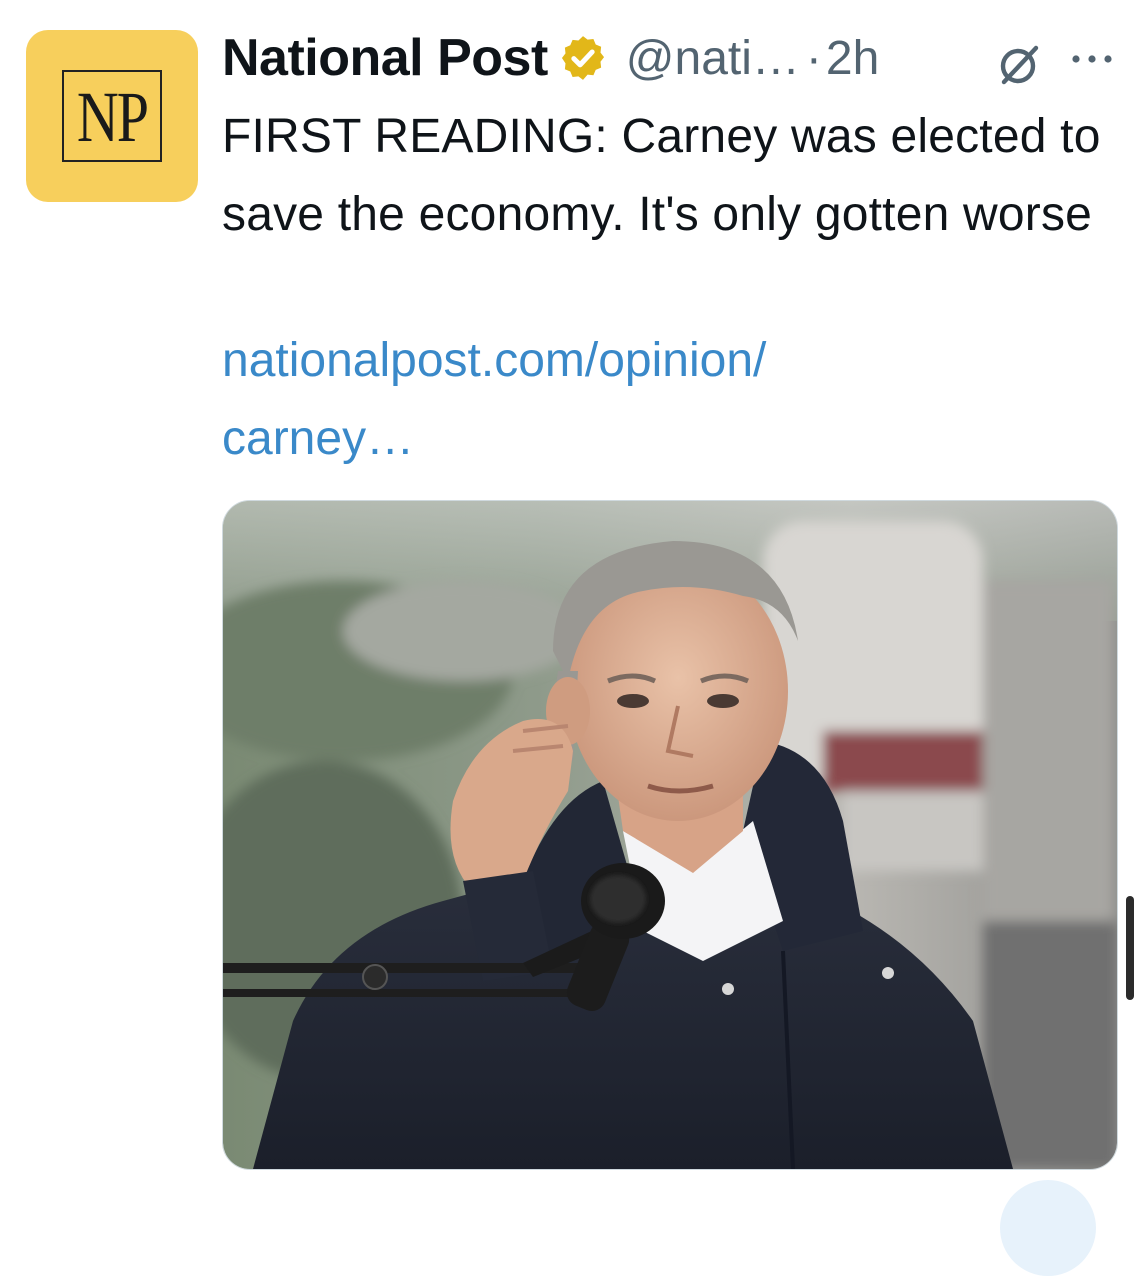 Image resolution: width=1144 pixels, height=1276 pixels. I want to click on more-options-icon, so click(1092, 59).